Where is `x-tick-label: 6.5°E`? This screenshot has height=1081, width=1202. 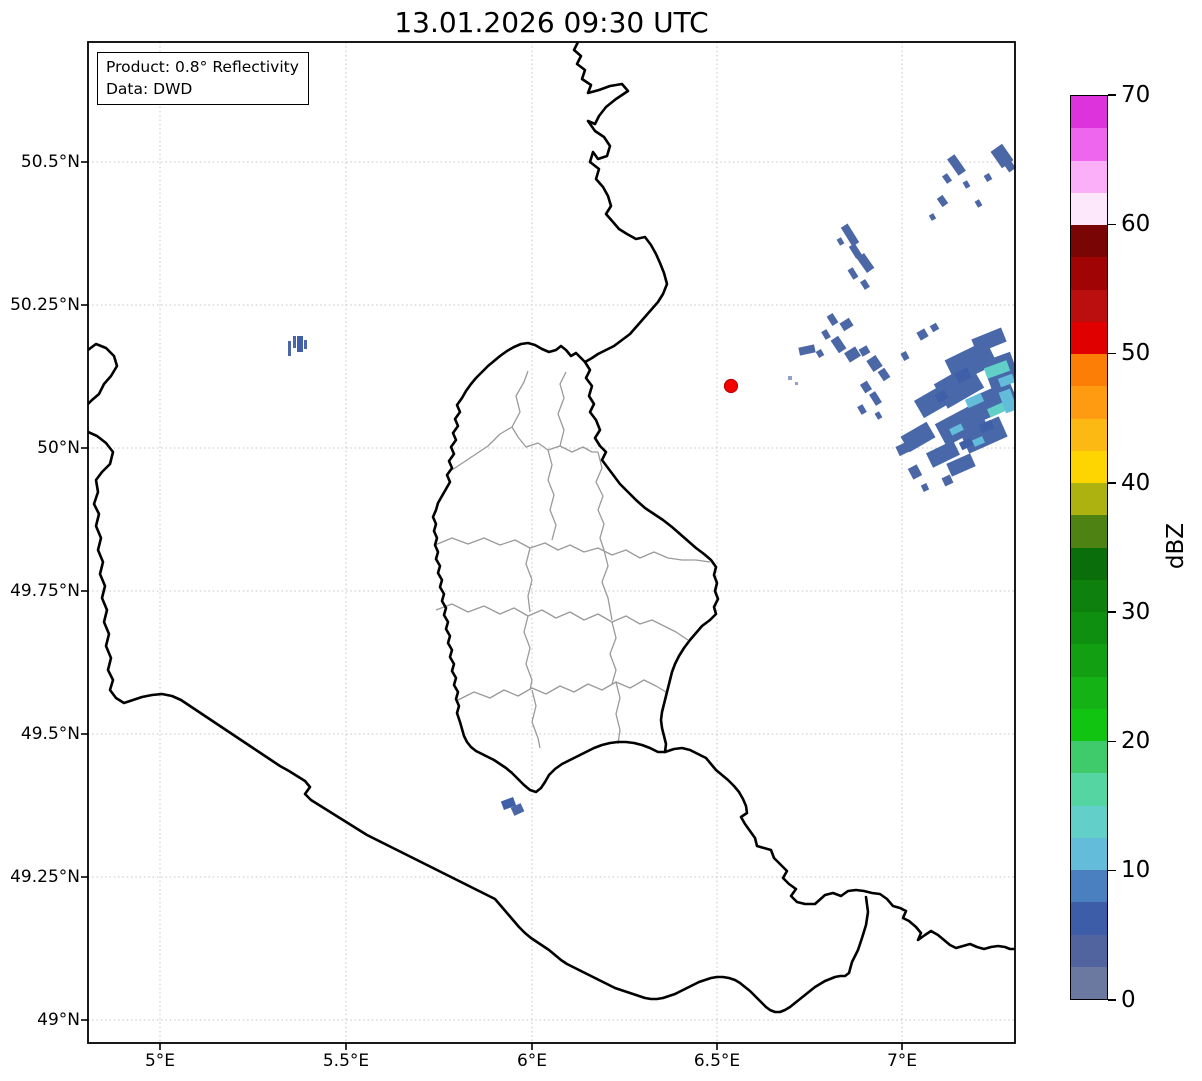
x-tick-label: 6.5°E is located at coordinates (717, 1061).